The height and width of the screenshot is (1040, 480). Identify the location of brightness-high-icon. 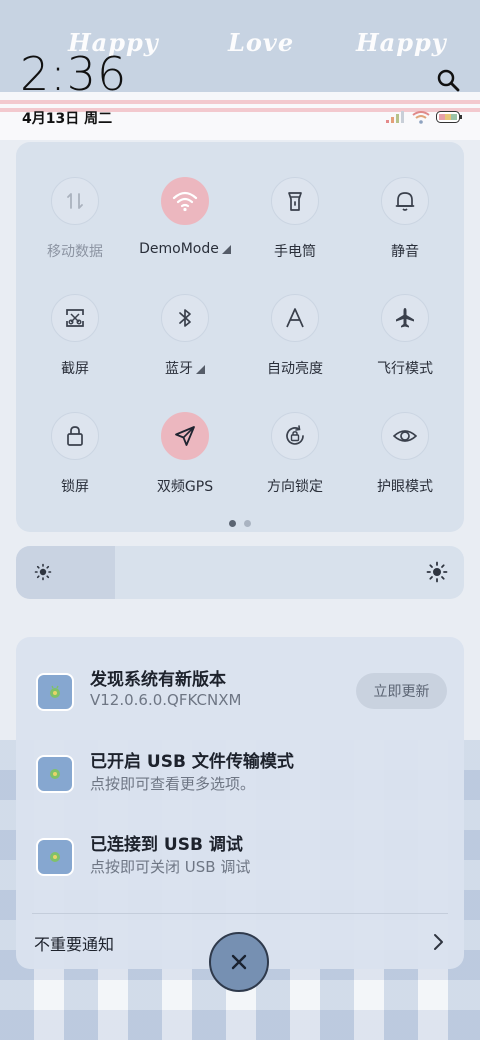
(437, 572).